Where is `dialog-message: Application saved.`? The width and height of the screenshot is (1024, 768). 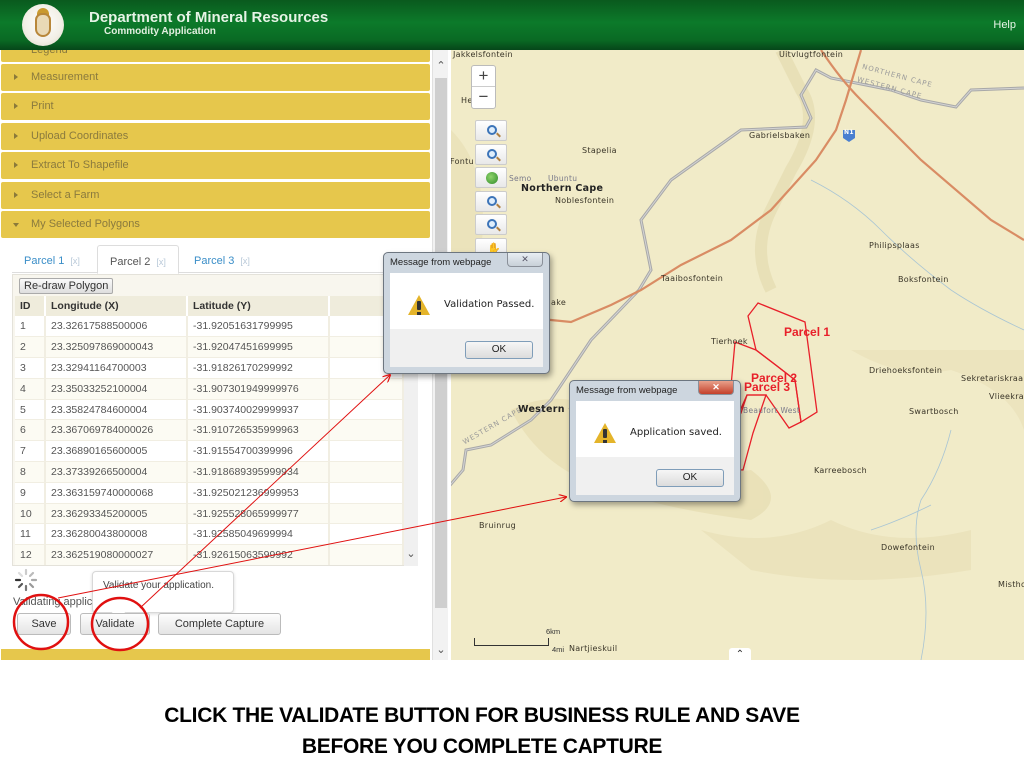 dialog-message: Application saved. is located at coordinates (676, 432).